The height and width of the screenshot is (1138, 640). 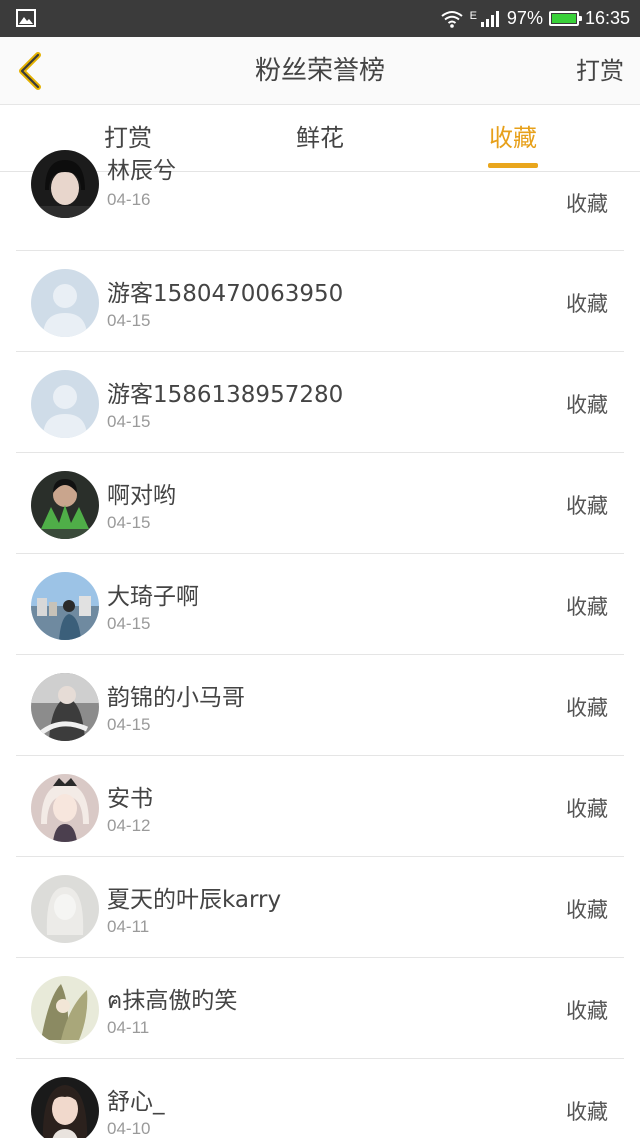 What do you see at coordinates (320, 1008) in the screenshot?
I see `list-item: ฅ抹高傲旳笑 04-11 收藏` at bounding box center [320, 1008].